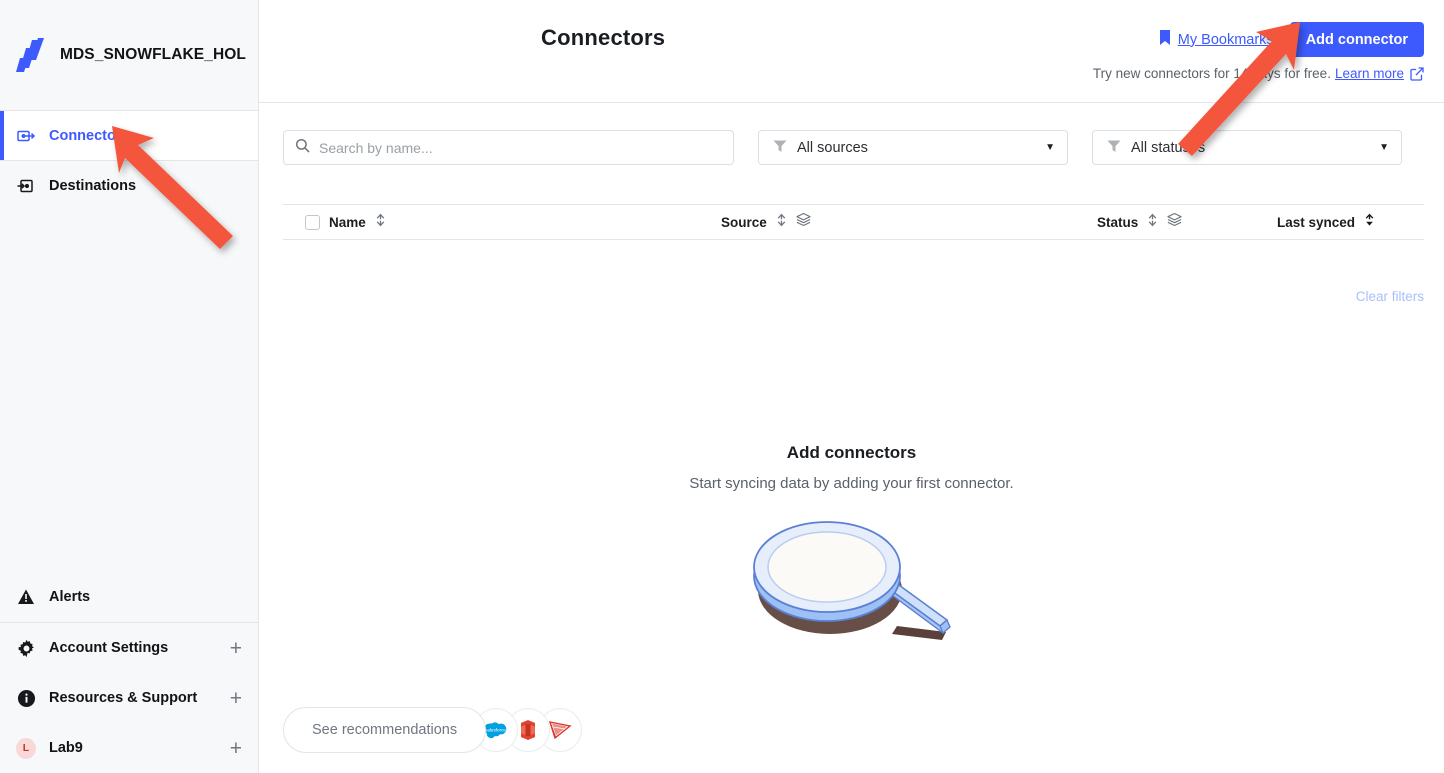 The image size is (1444, 773). What do you see at coordinates (26, 136) in the screenshot?
I see `connector-icon` at bounding box center [26, 136].